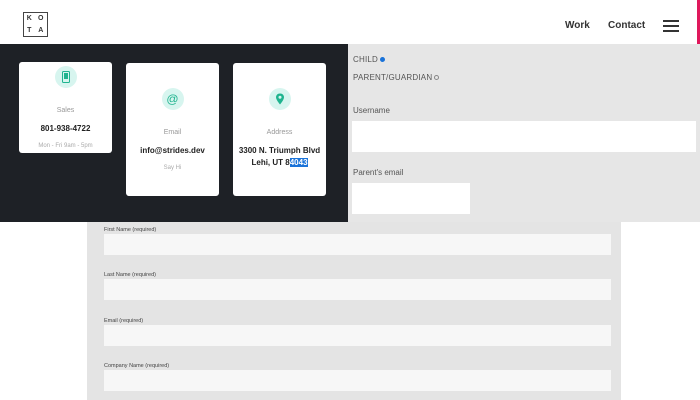  Describe the element at coordinates (130, 230) in the screenshot. I see `first-name-label: First Name (required)` at that location.